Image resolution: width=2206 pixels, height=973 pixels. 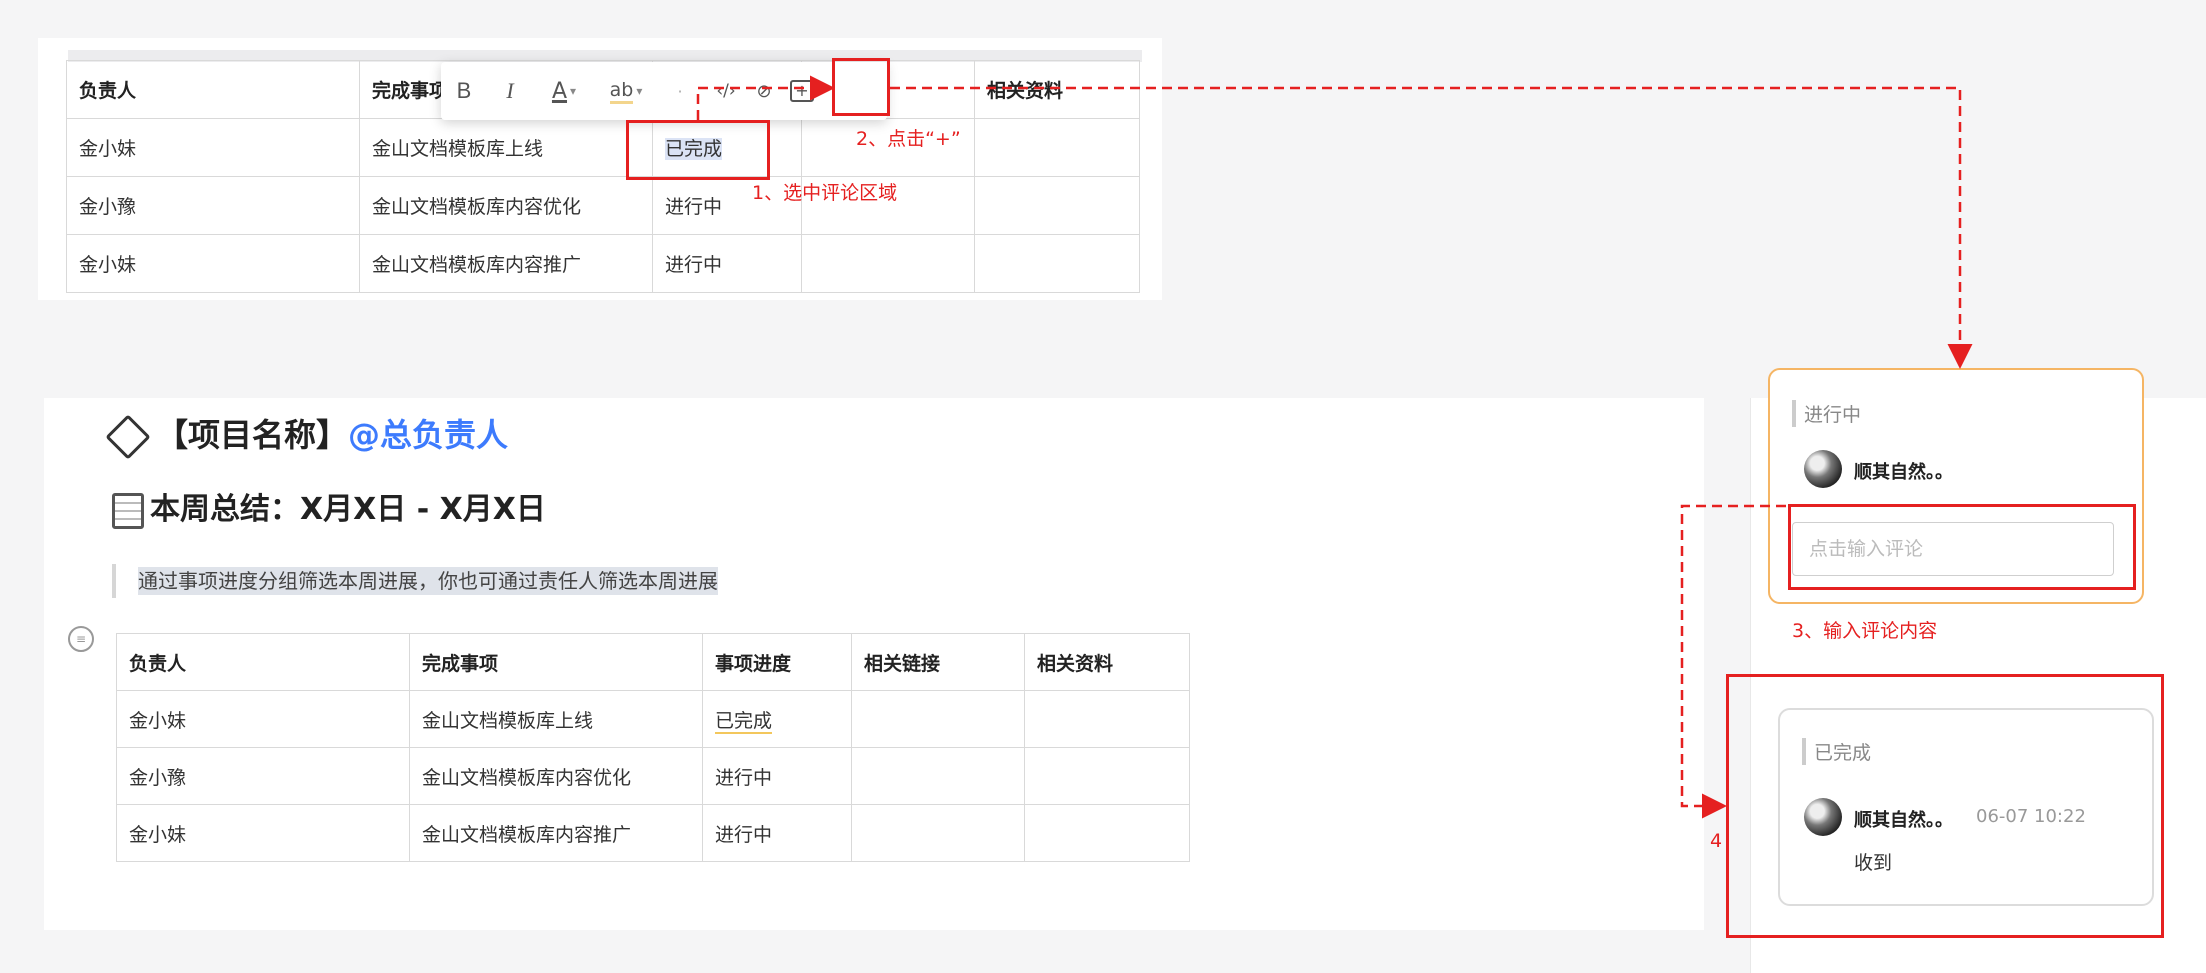 I want to click on arrow-step1-to-step2, so click(x=765, y=97).